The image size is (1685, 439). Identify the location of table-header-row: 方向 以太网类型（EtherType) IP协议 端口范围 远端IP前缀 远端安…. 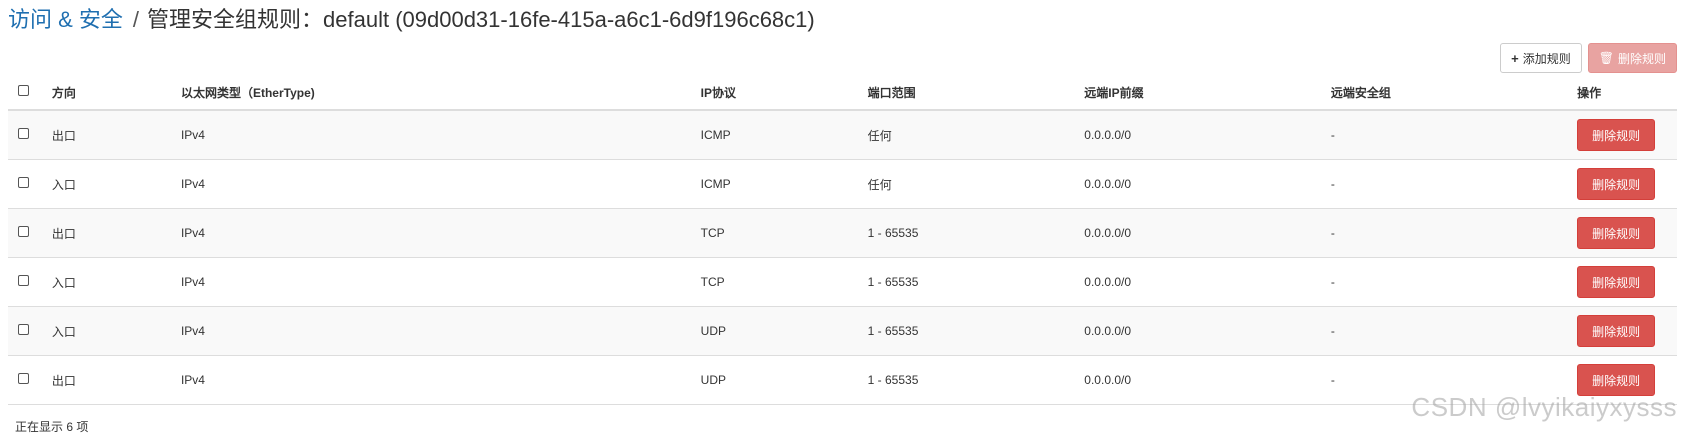
(842, 93).